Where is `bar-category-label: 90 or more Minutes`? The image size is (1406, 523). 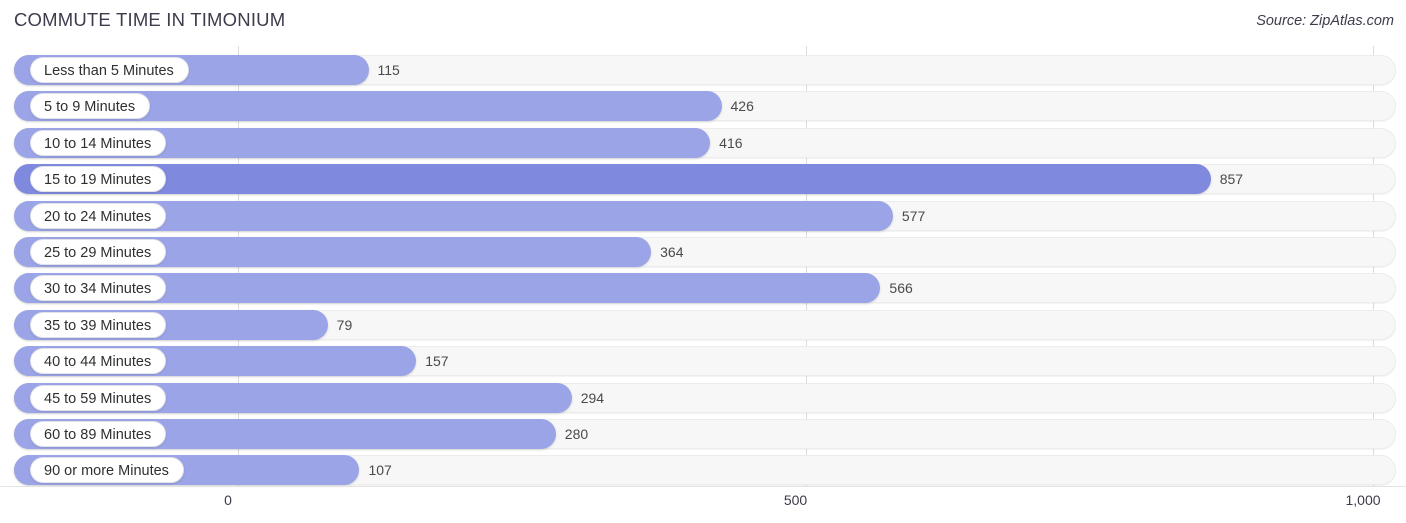 bar-category-label: 90 or more Minutes is located at coordinates (107, 470).